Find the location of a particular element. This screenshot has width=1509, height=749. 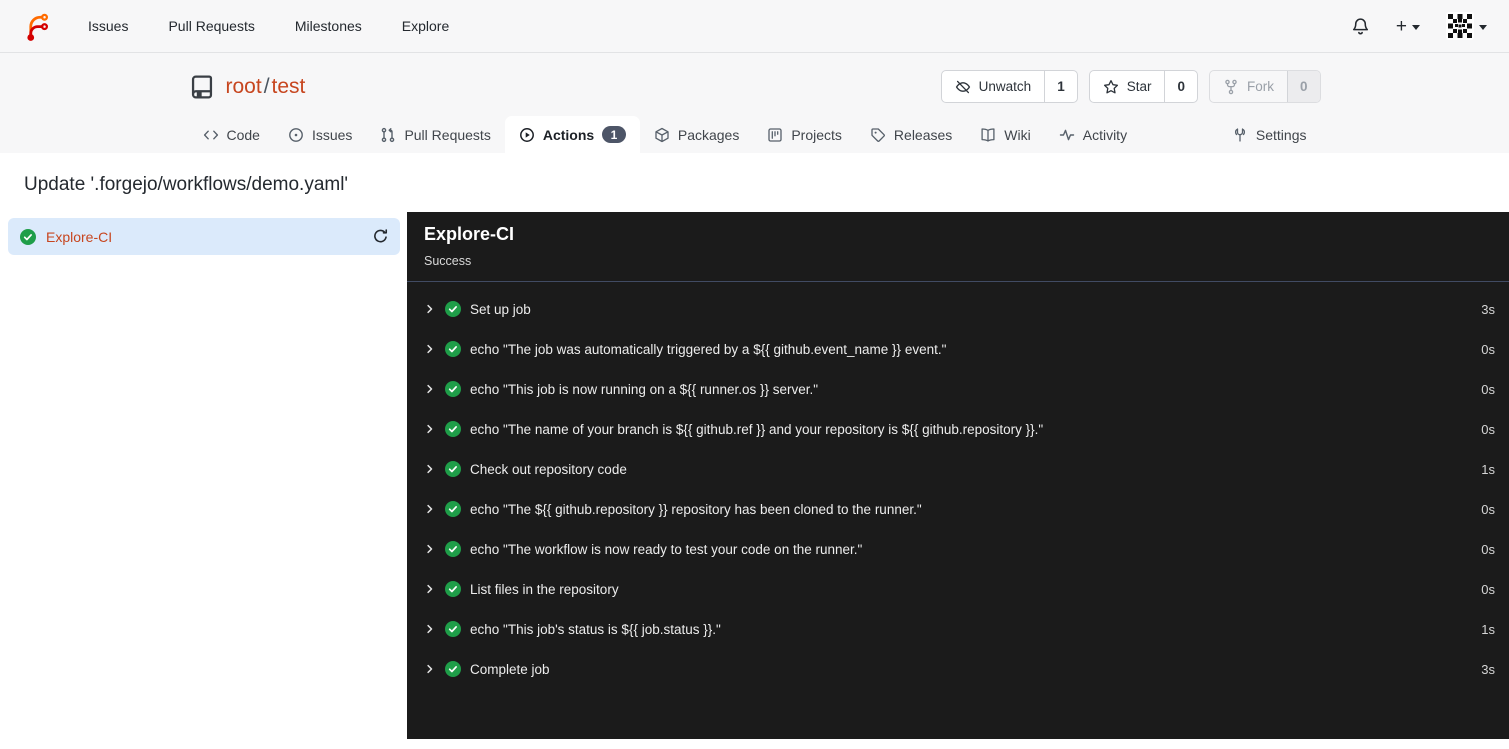

tab-packages: Packages is located at coordinates (696, 135).